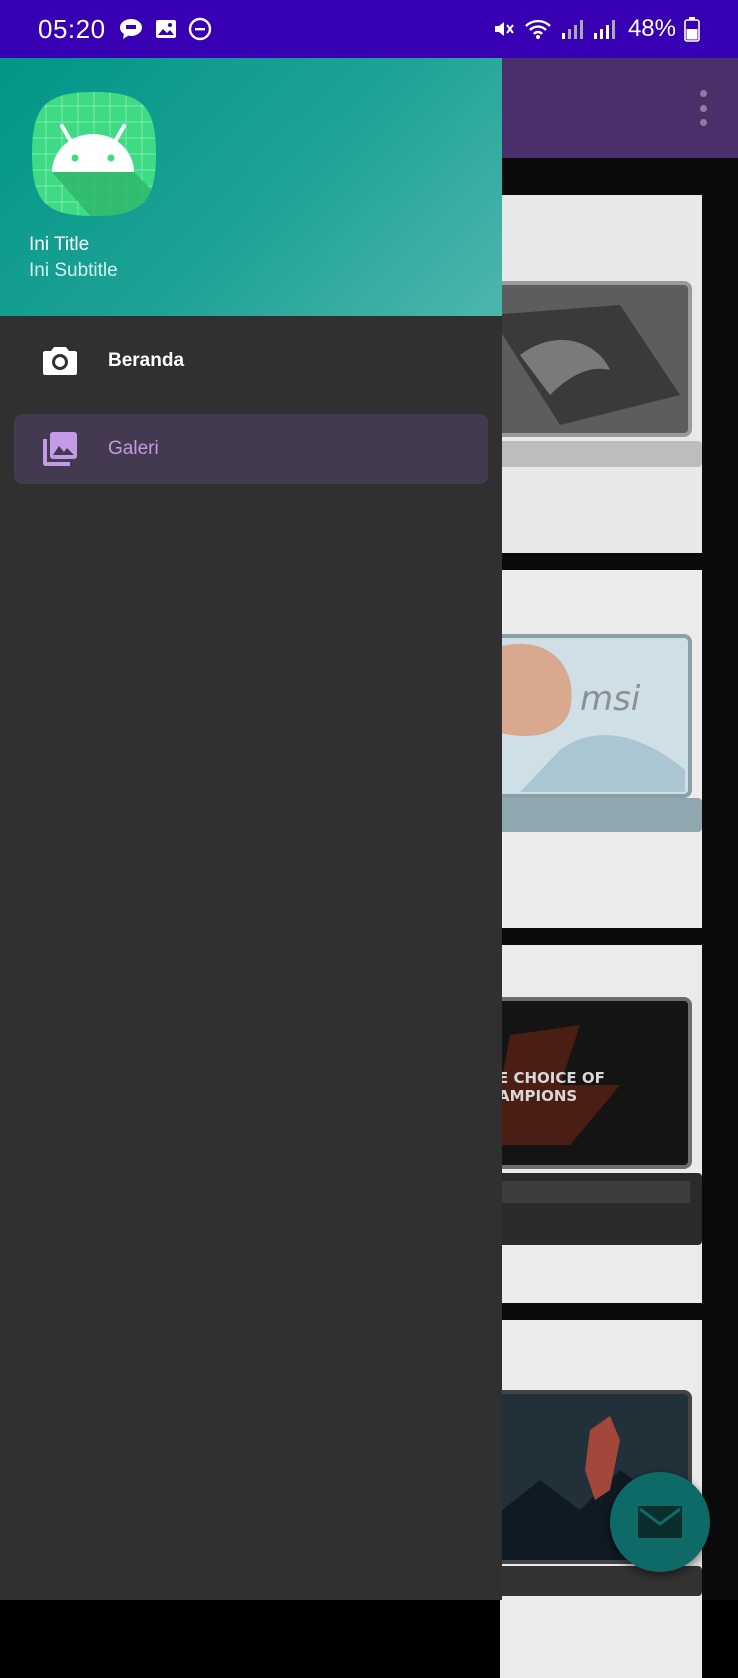 The height and width of the screenshot is (1678, 738). I want to click on drawer-item-galeri: Galeri, so click(251, 449).